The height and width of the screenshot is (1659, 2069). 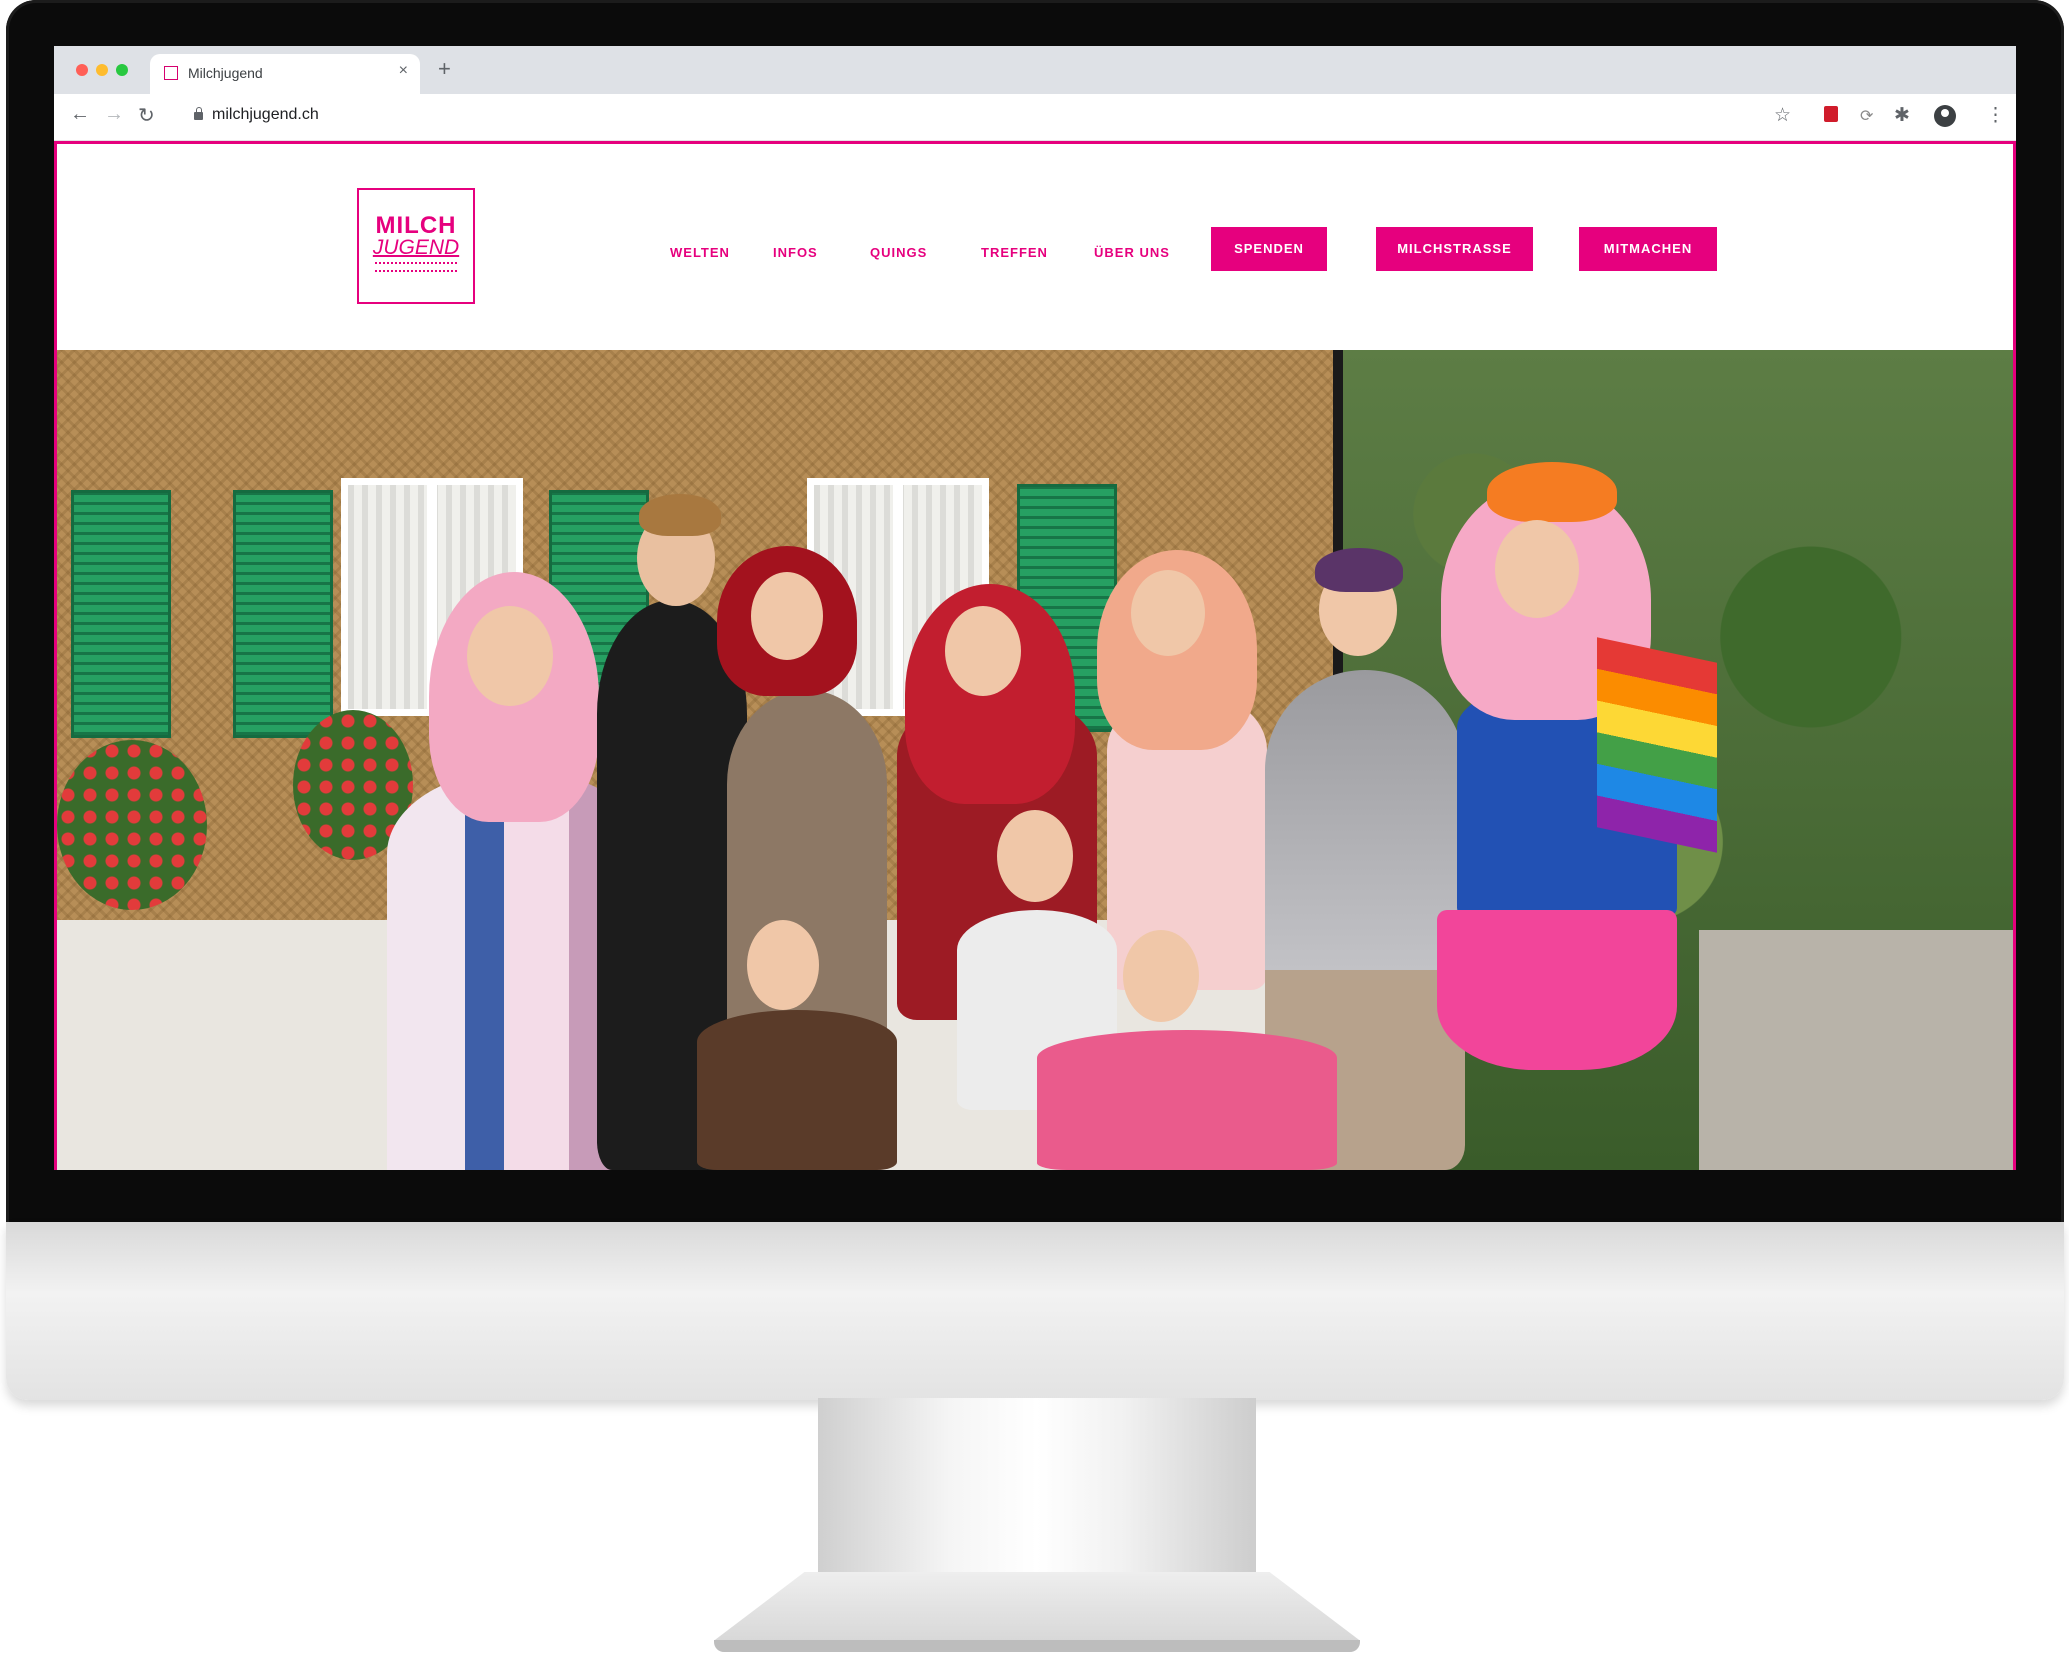 What do you see at coordinates (1552, 492) in the screenshot?
I see `person-hat` at bounding box center [1552, 492].